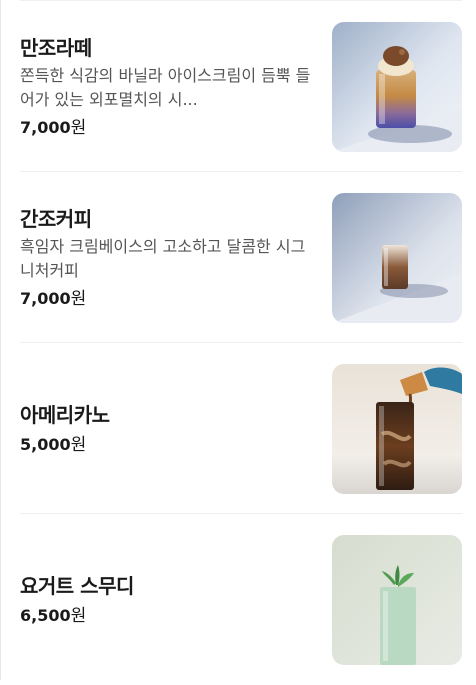 The height and width of the screenshot is (685, 476). Describe the element at coordinates (0, 340) in the screenshot. I see `left-border` at that location.